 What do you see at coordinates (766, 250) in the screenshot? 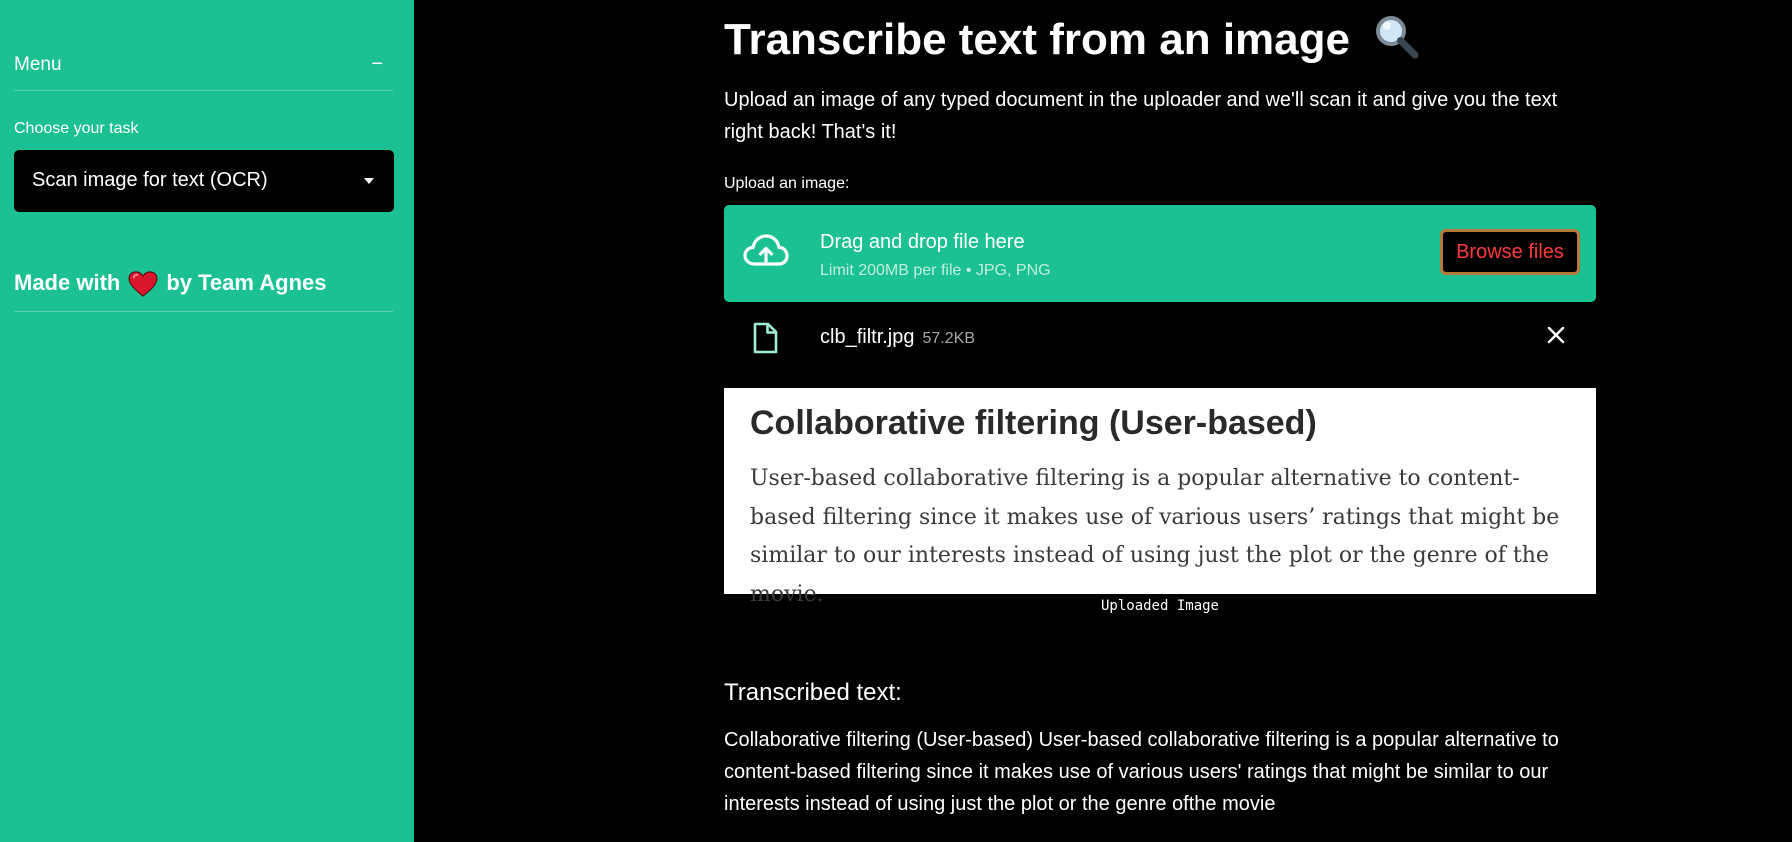
I see `cloud-upload-icon` at bounding box center [766, 250].